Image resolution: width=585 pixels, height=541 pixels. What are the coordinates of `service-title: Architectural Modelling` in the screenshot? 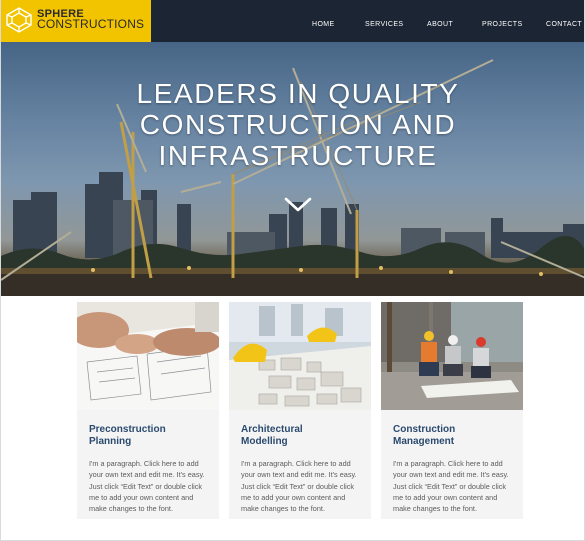 It's located at (272, 435).